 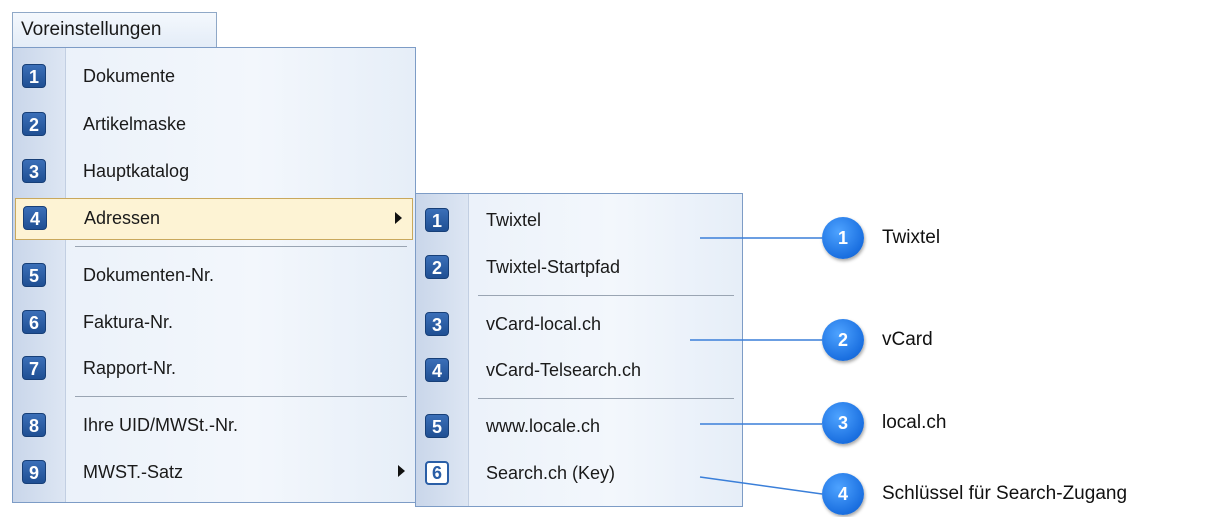 What do you see at coordinates (843, 238) in the screenshot?
I see `callout-badge-1: 1` at bounding box center [843, 238].